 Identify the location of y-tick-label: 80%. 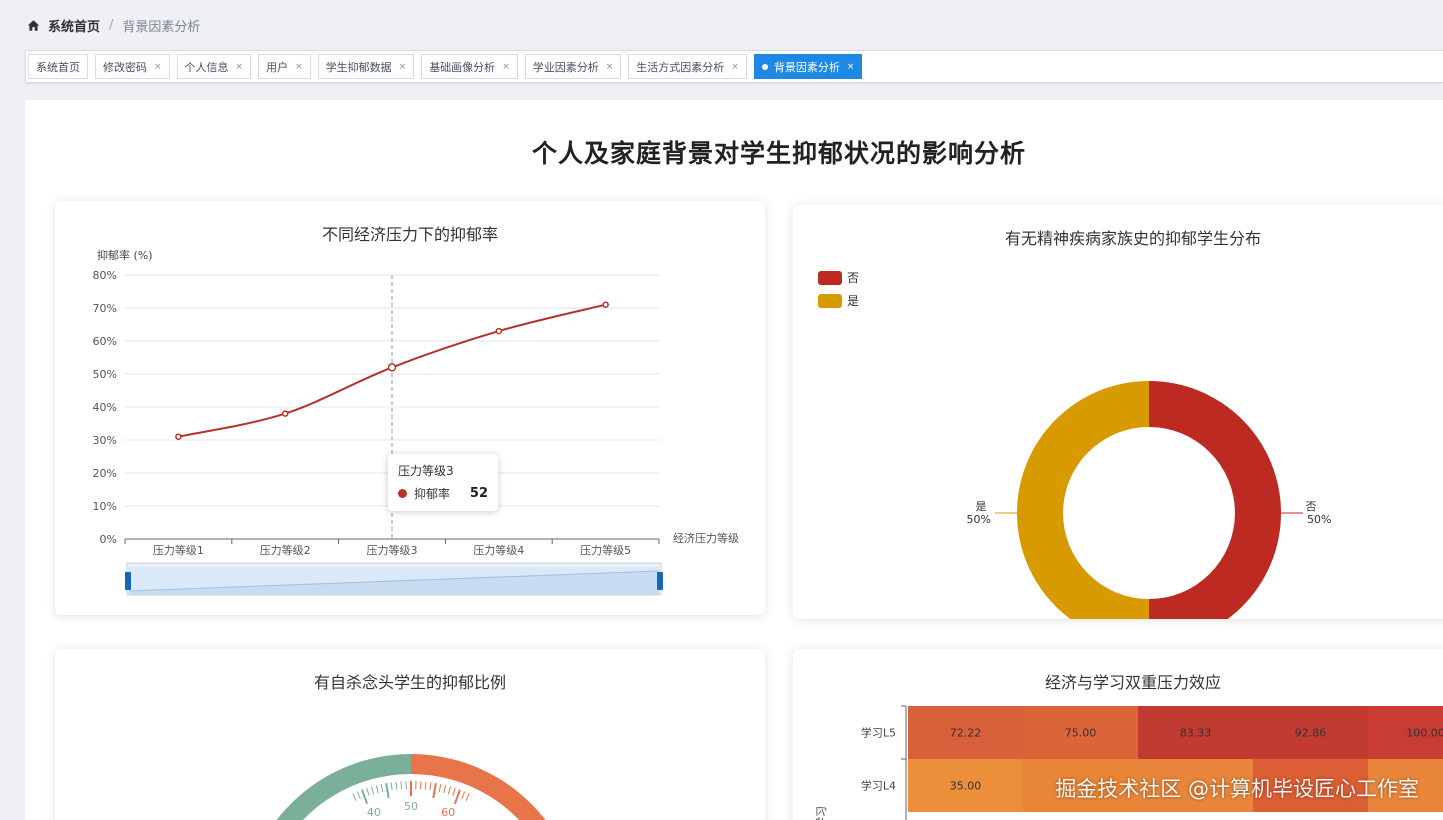
(105, 275).